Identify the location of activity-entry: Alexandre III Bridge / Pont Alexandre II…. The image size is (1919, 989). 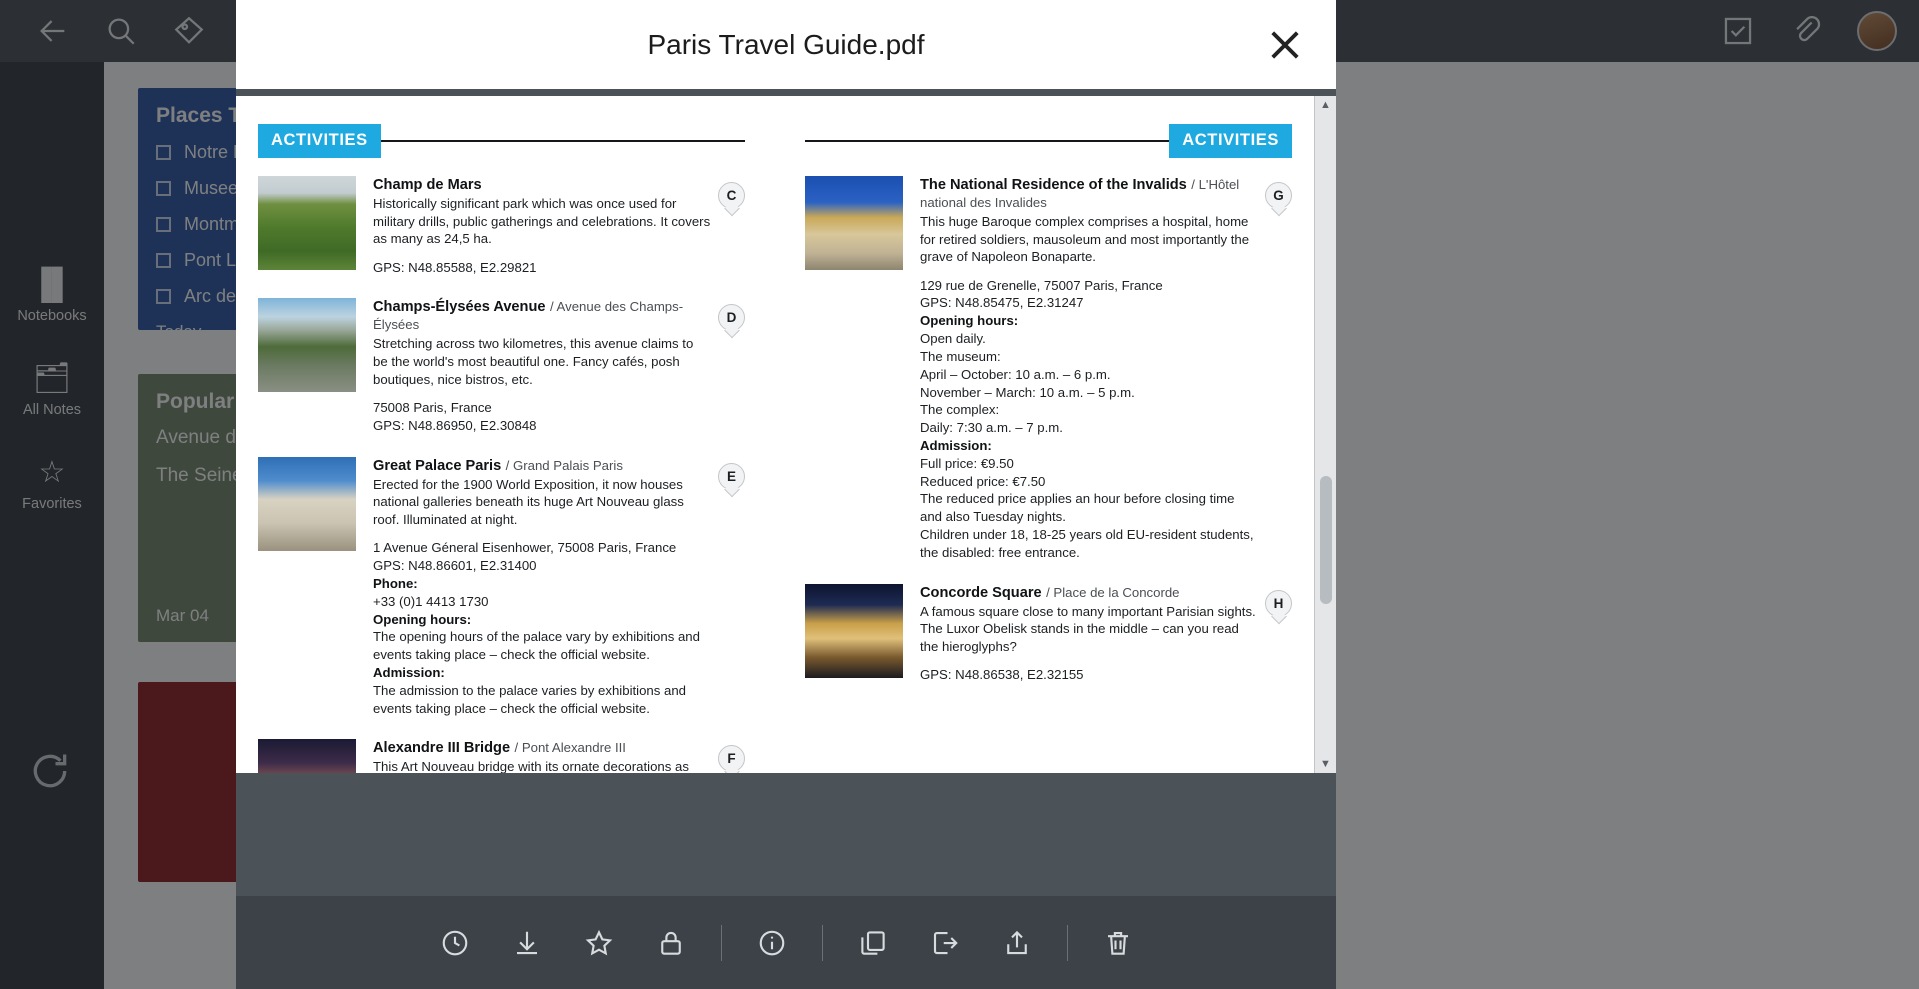
(501, 756).